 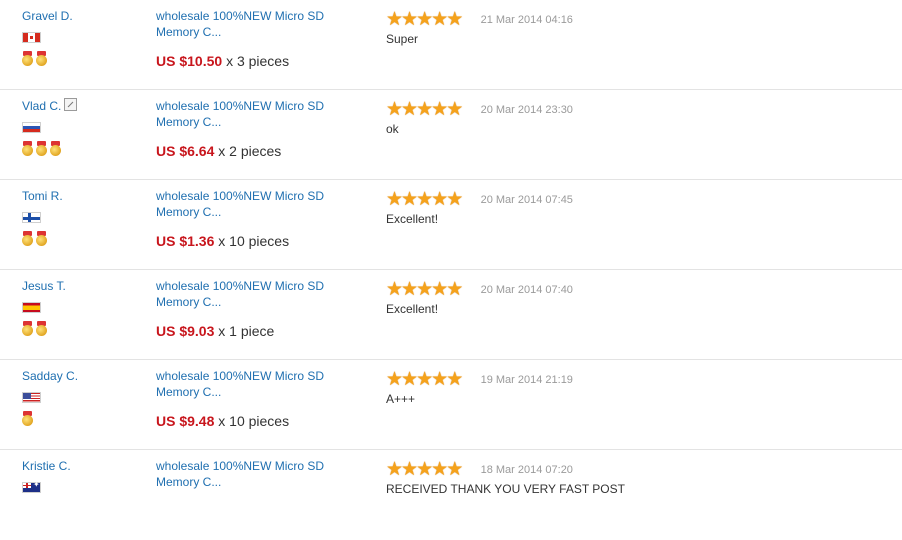 What do you see at coordinates (71, 104) in the screenshot?
I see `edit-note-icon` at bounding box center [71, 104].